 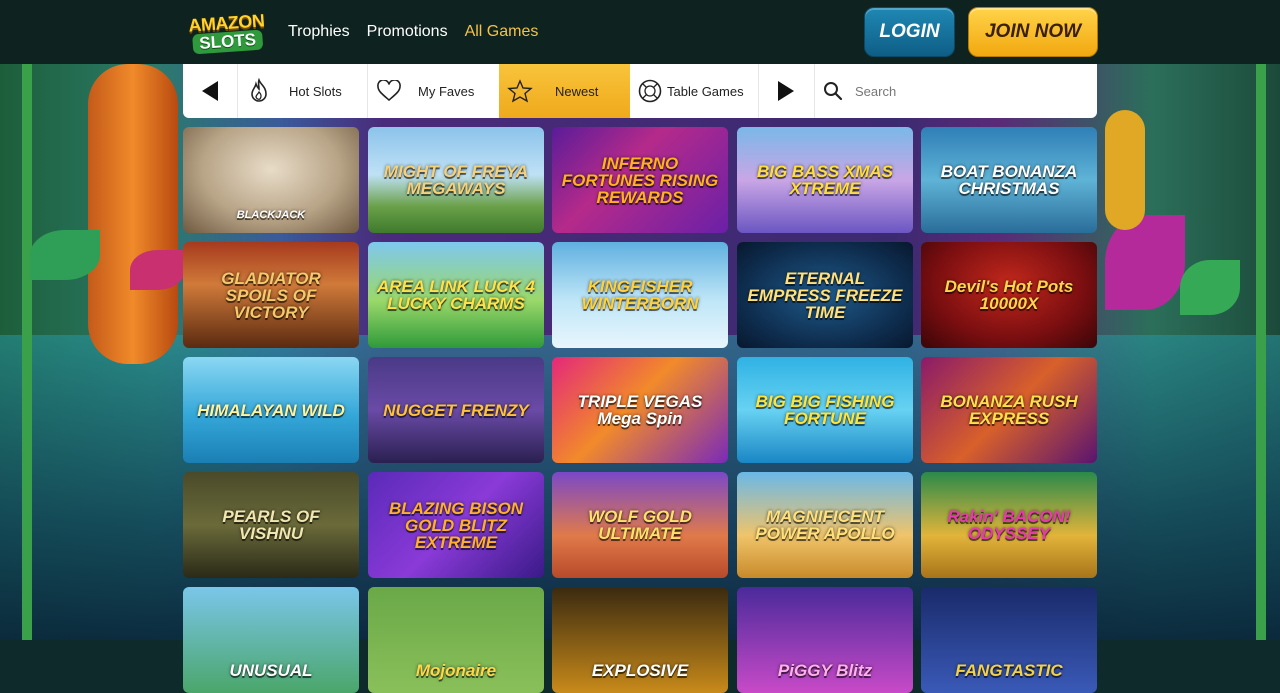 I want to click on login-button: LOGIN, so click(x=909, y=32).